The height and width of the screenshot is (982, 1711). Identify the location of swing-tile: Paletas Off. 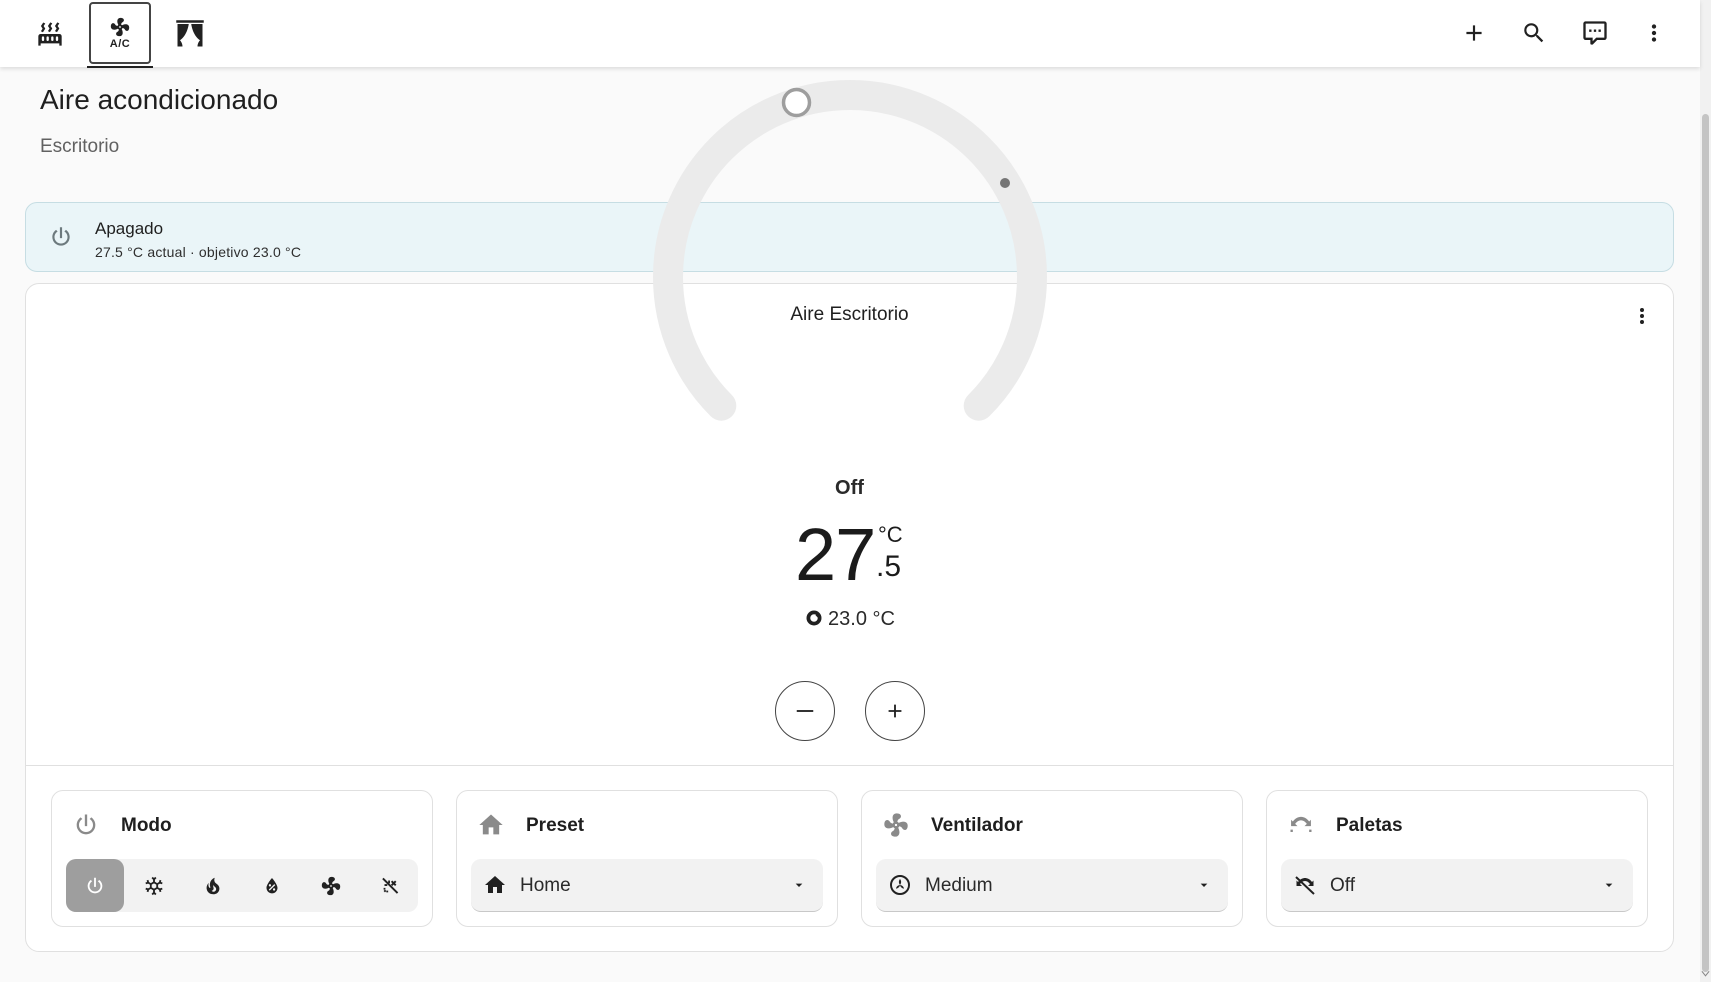
(1457, 858).